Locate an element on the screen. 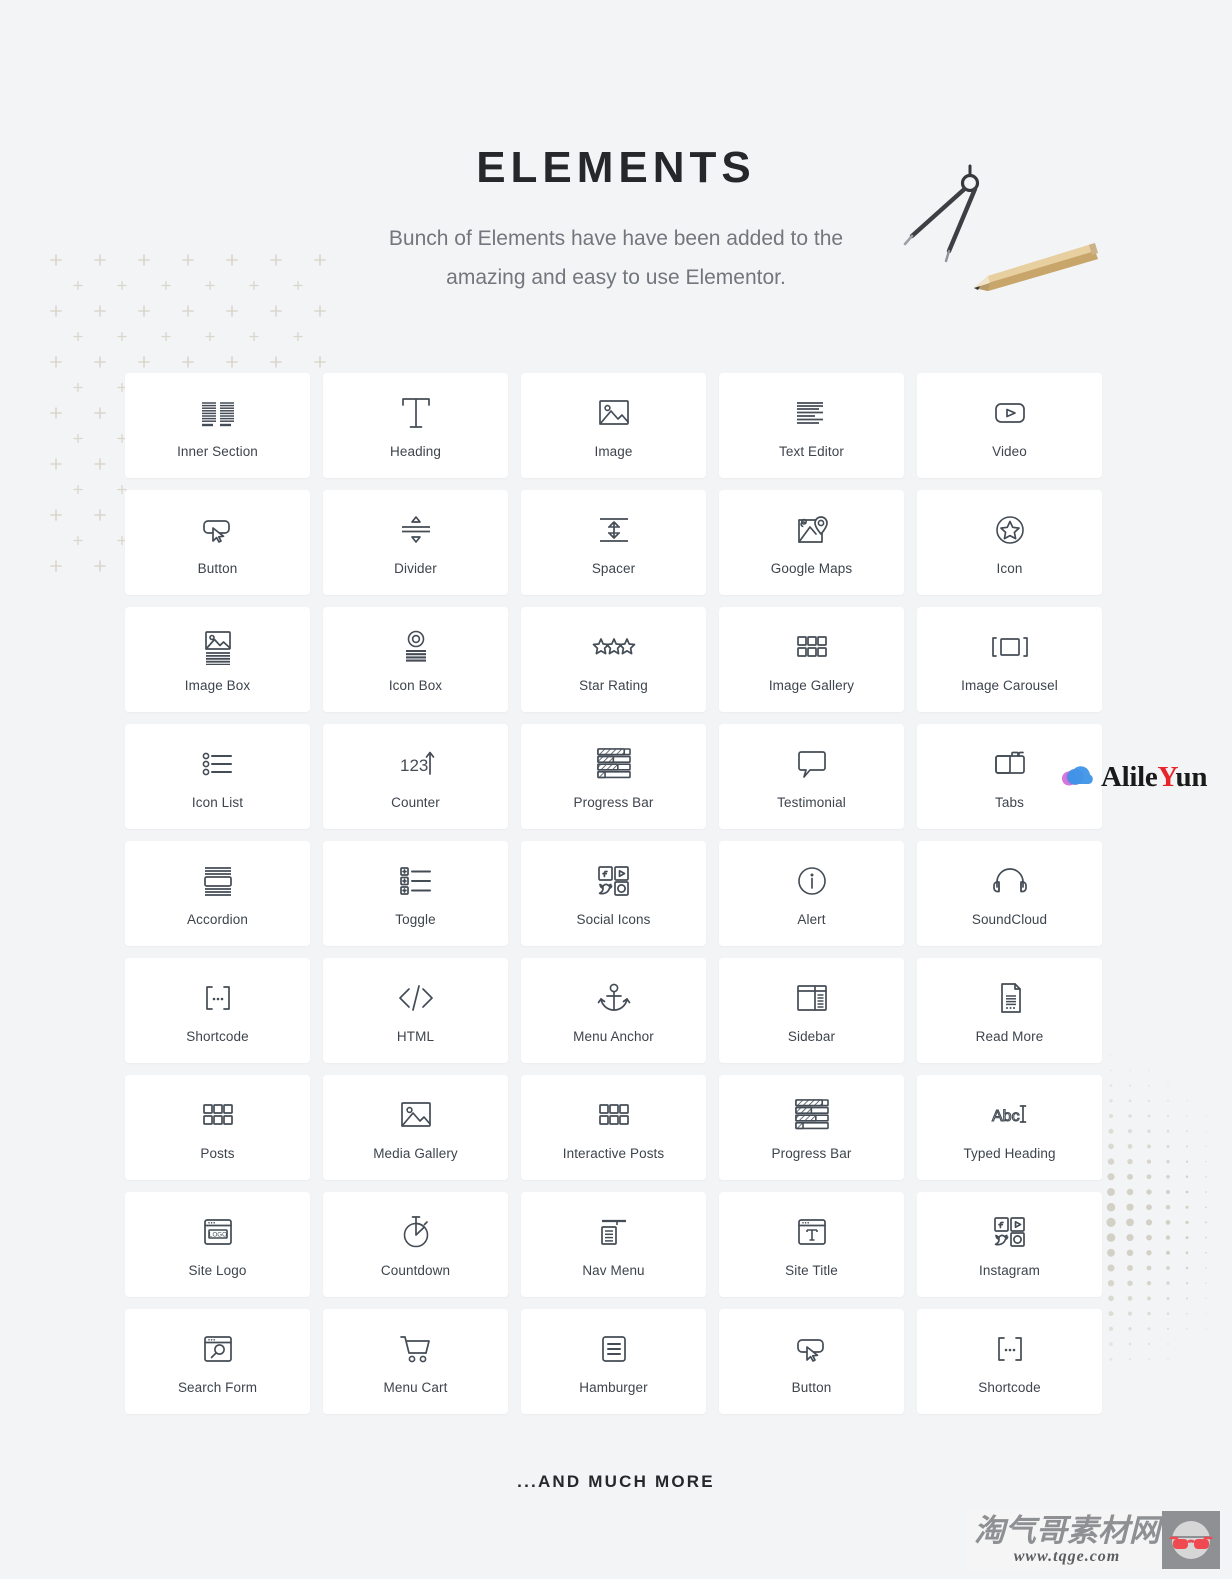  element-card: Image is located at coordinates (613, 425).